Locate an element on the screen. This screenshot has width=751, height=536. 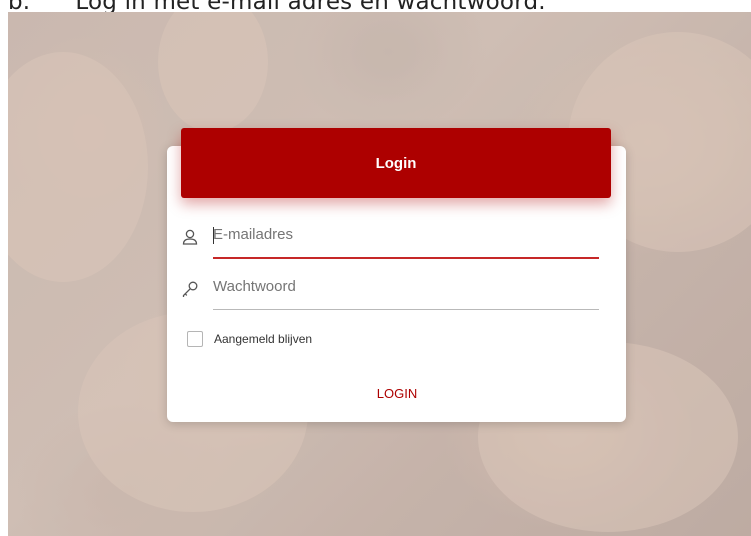
remember-me-row: Aangemeld blijven is located at coordinates (249, 339).